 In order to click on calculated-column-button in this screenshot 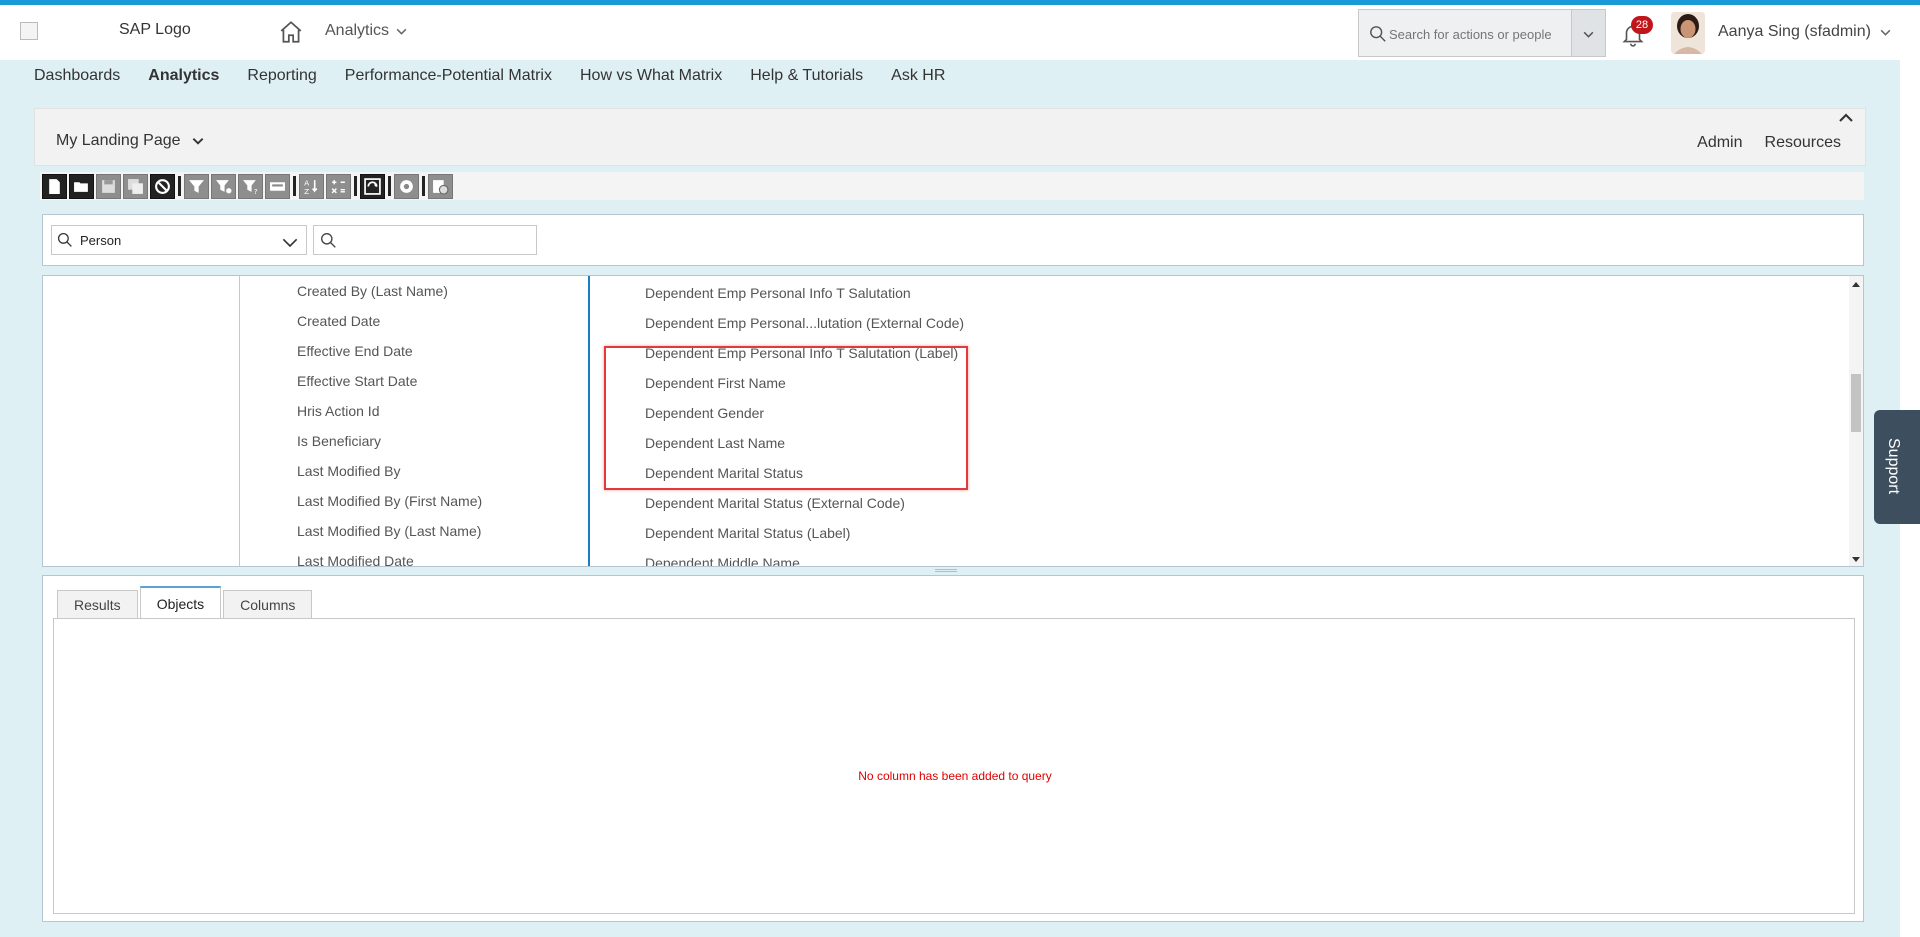, I will do `click(338, 186)`.